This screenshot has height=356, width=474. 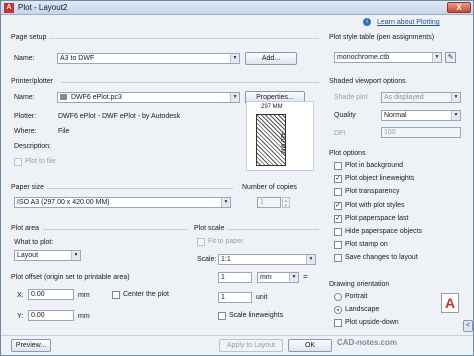 What do you see at coordinates (20, 316) in the screenshot?
I see `y-label: Y:` at bounding box center [20, 316].